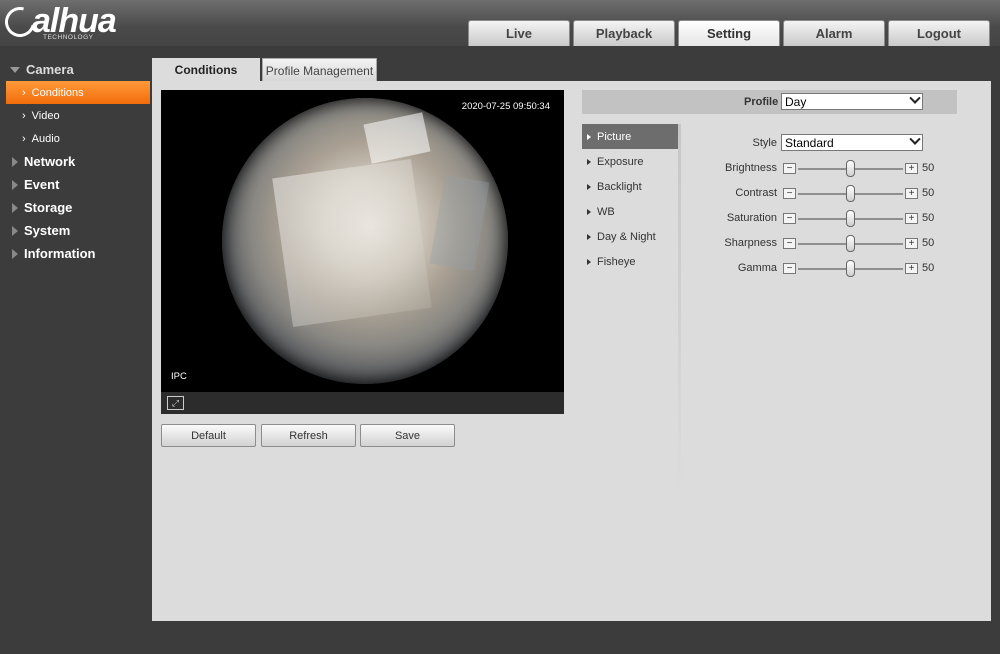 The width and height of the screenshot is (1000, 654). Describe the element at coordinates (911, 268) in the screenshot. I see `gamma-plus-button: +` at that location.